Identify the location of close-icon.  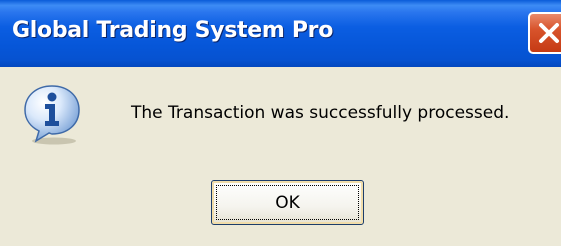
(549, 33).